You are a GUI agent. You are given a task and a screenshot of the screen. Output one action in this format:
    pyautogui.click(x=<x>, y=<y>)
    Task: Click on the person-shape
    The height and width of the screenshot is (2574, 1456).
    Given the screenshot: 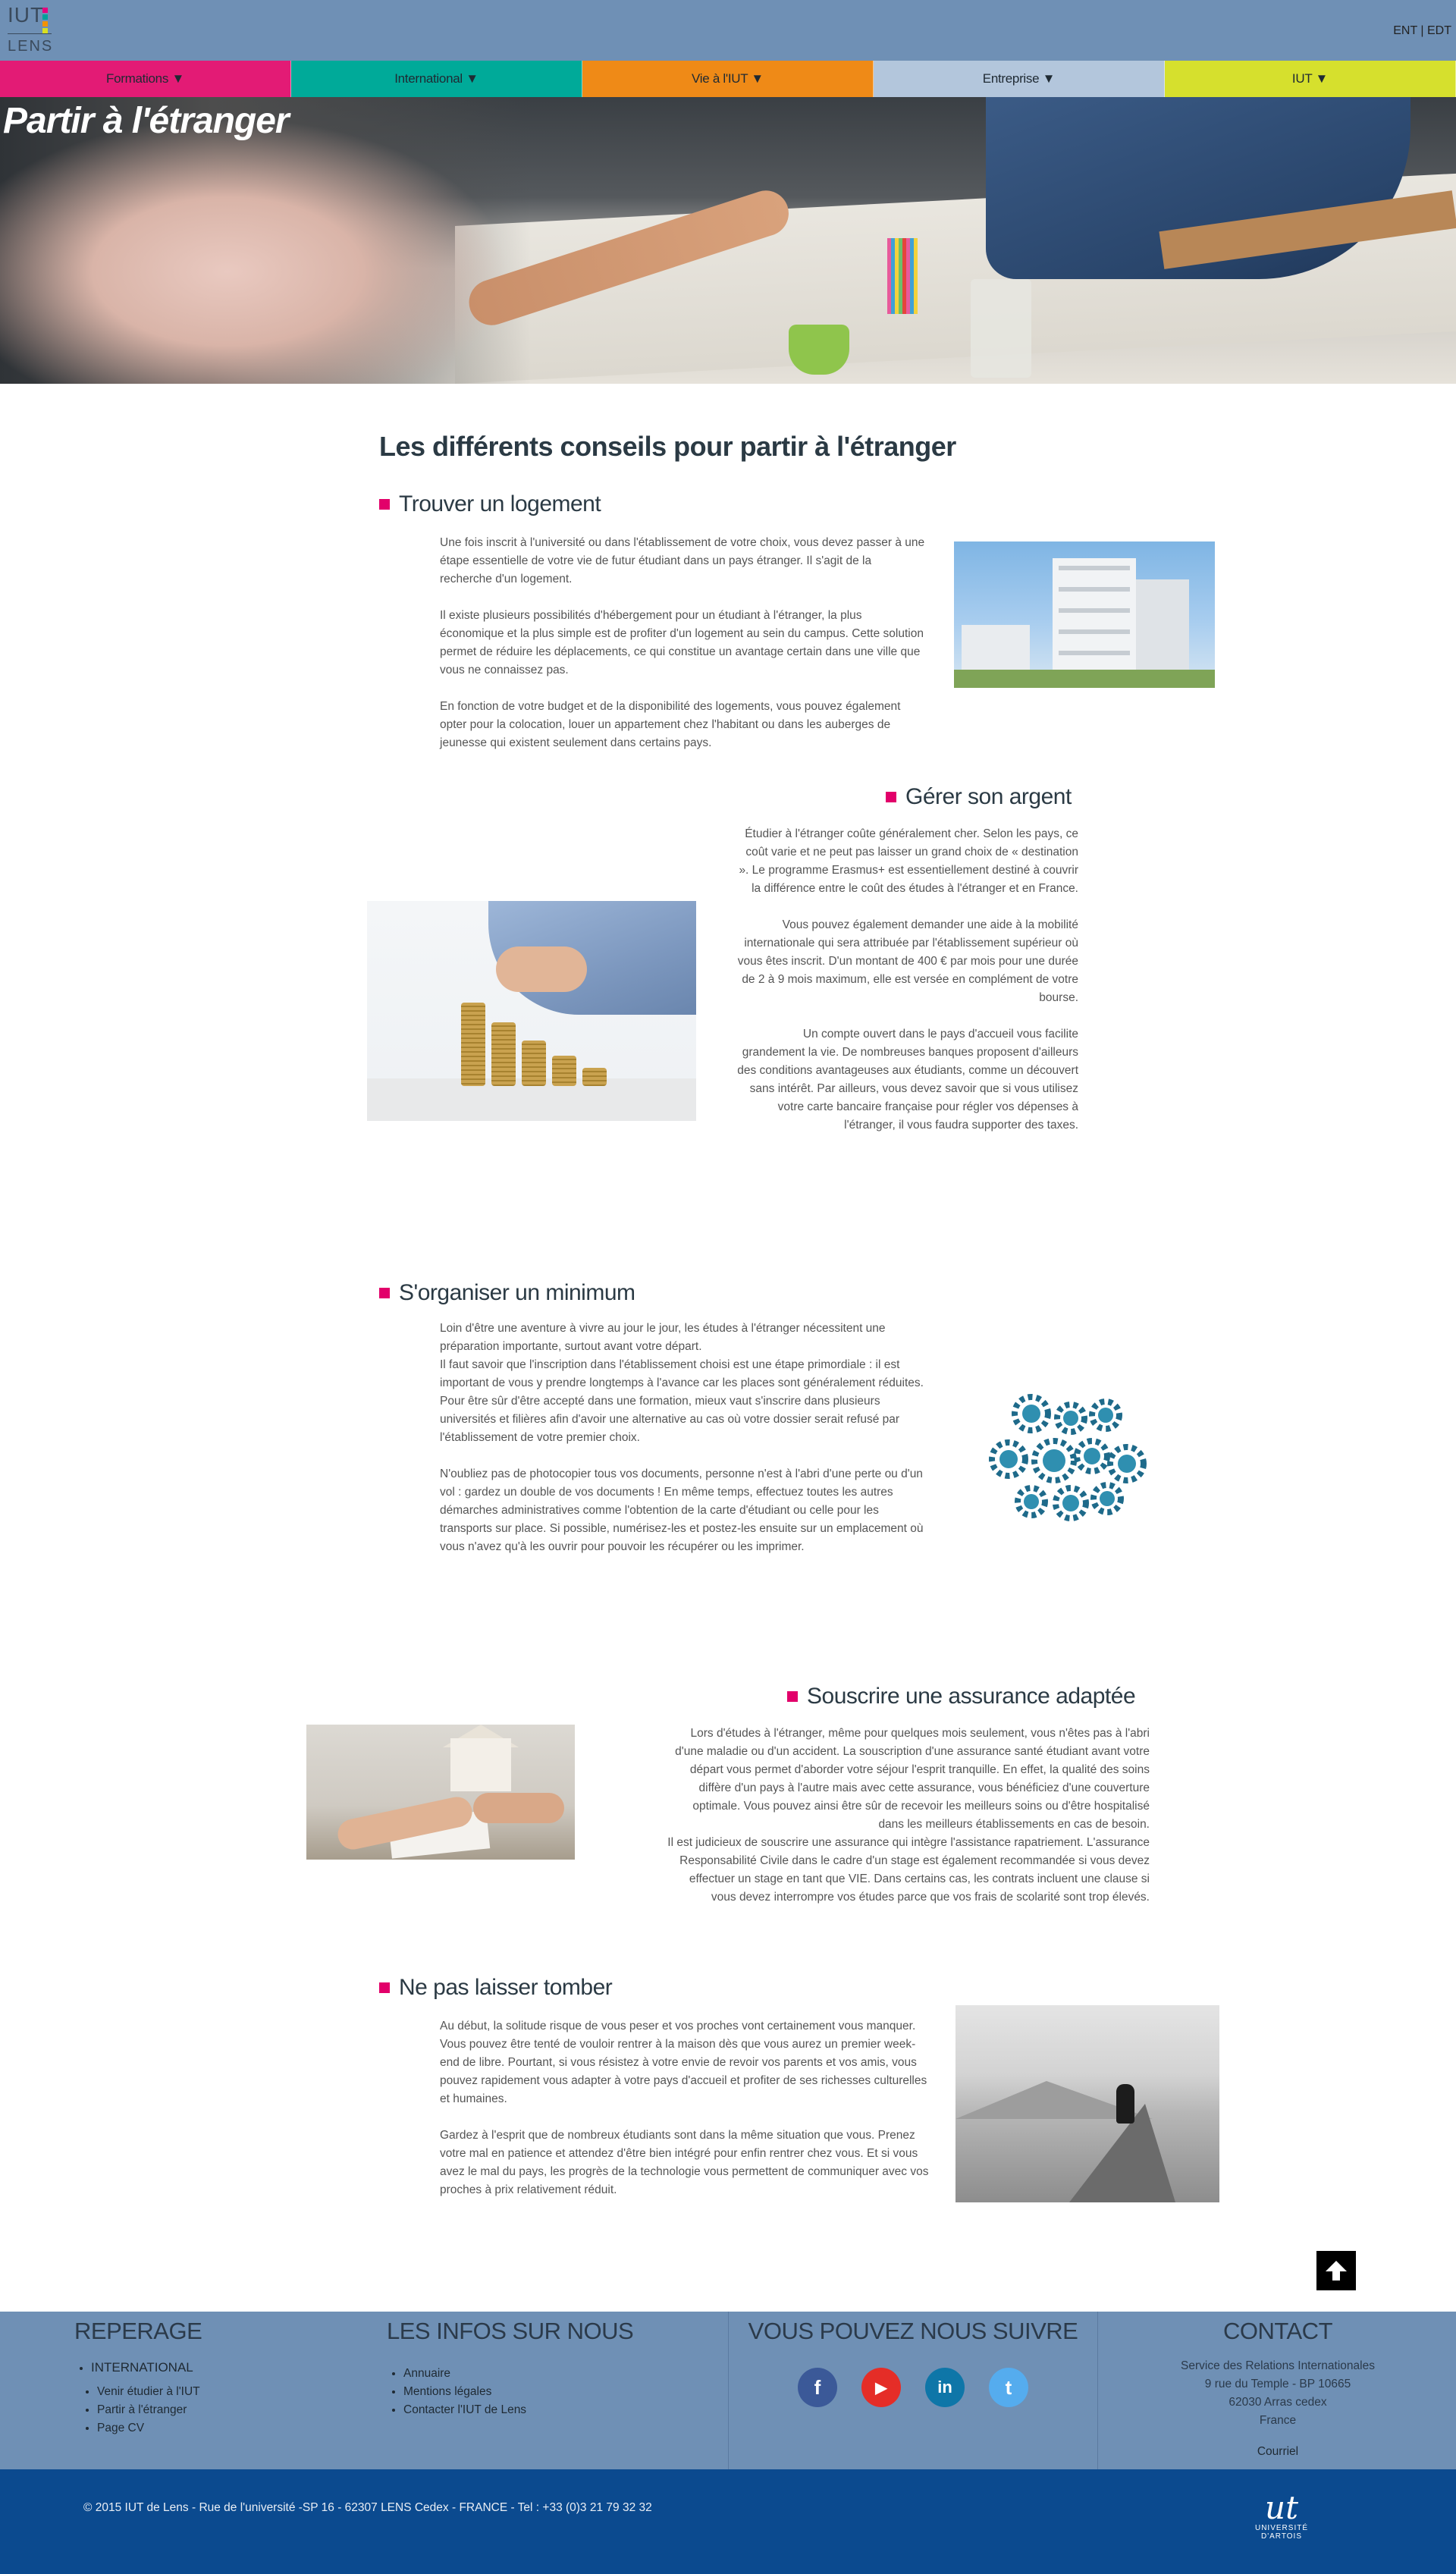 What is the action you would take?
    pyautogui.click(x=1125, y=2104)
    